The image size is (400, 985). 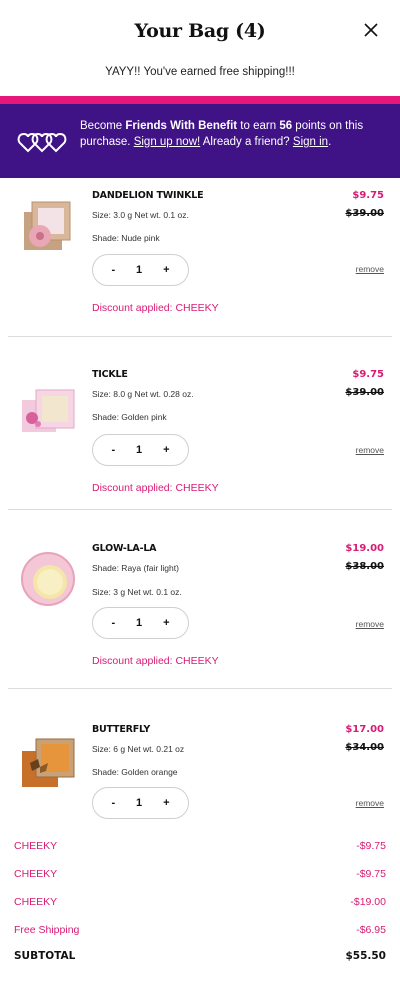 I want to click on accent-bar, so click(x=200, y=100).